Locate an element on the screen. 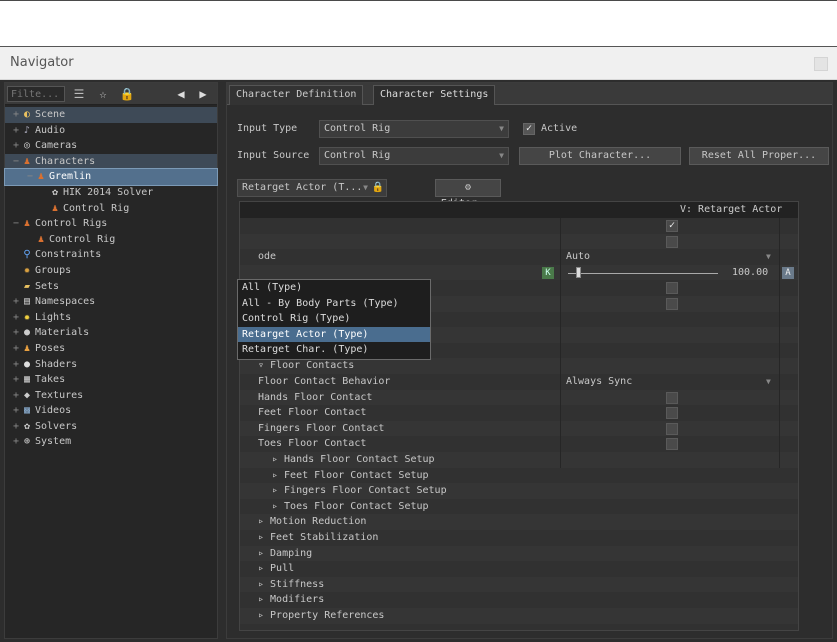 Image resolution: width=837 pixels, height=642 pixels. dropdown-option: Control Rig (Type) is located at coordinates (334, 319).